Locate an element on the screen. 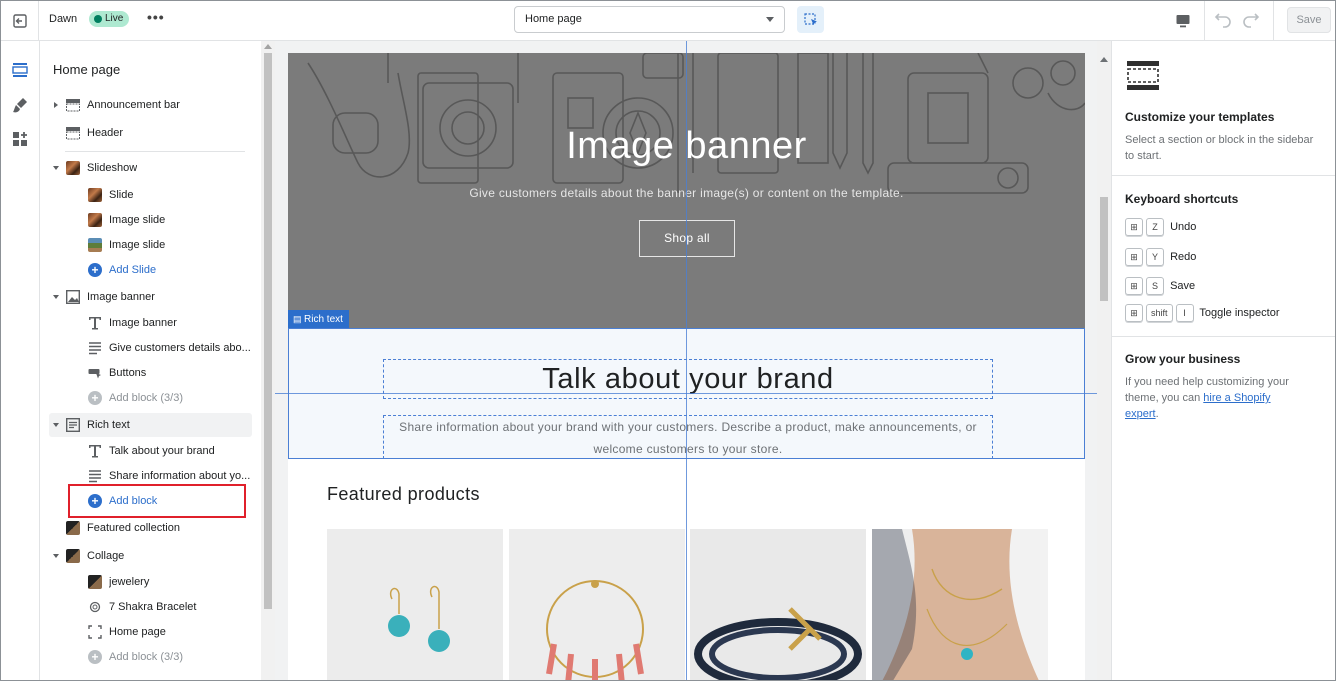 Image resolution: width=1336 pixels, height=681 pixels. key-cap: Z is located at coordinates (1155, 227).